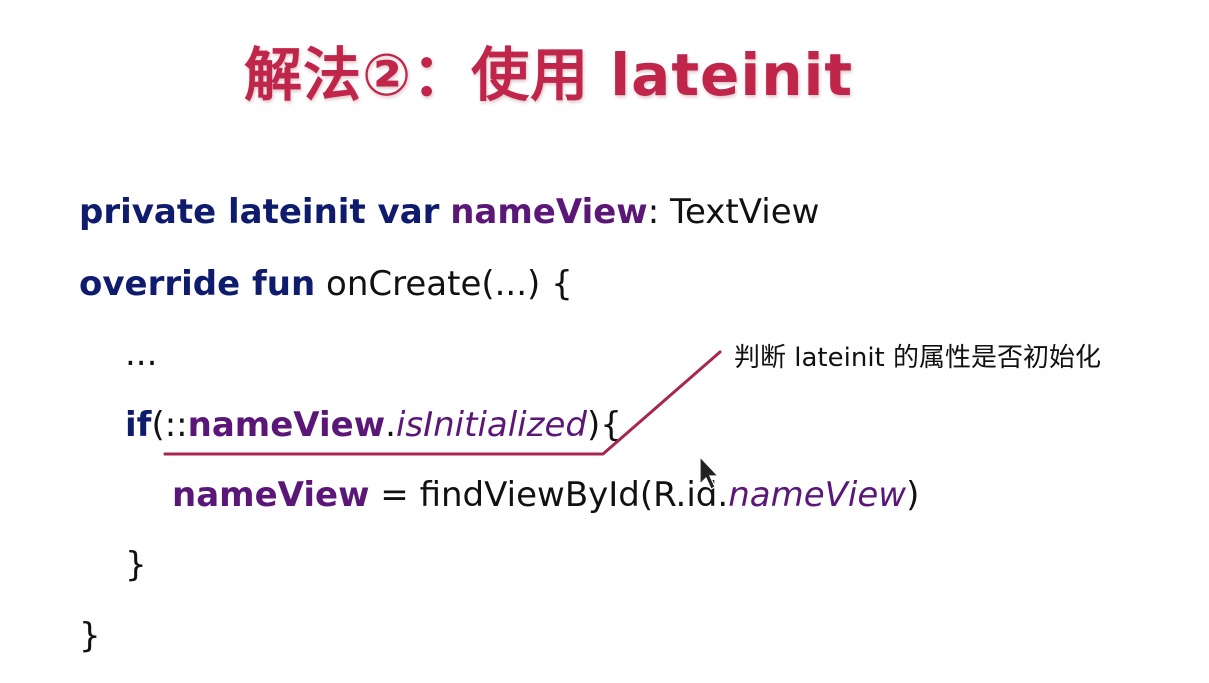 This screenshot has height=683, width=1209. What do you see at coordinates (491, 425) in the screenshot?
I see `code-property: isInitialized` at bounding box center [491, 425].